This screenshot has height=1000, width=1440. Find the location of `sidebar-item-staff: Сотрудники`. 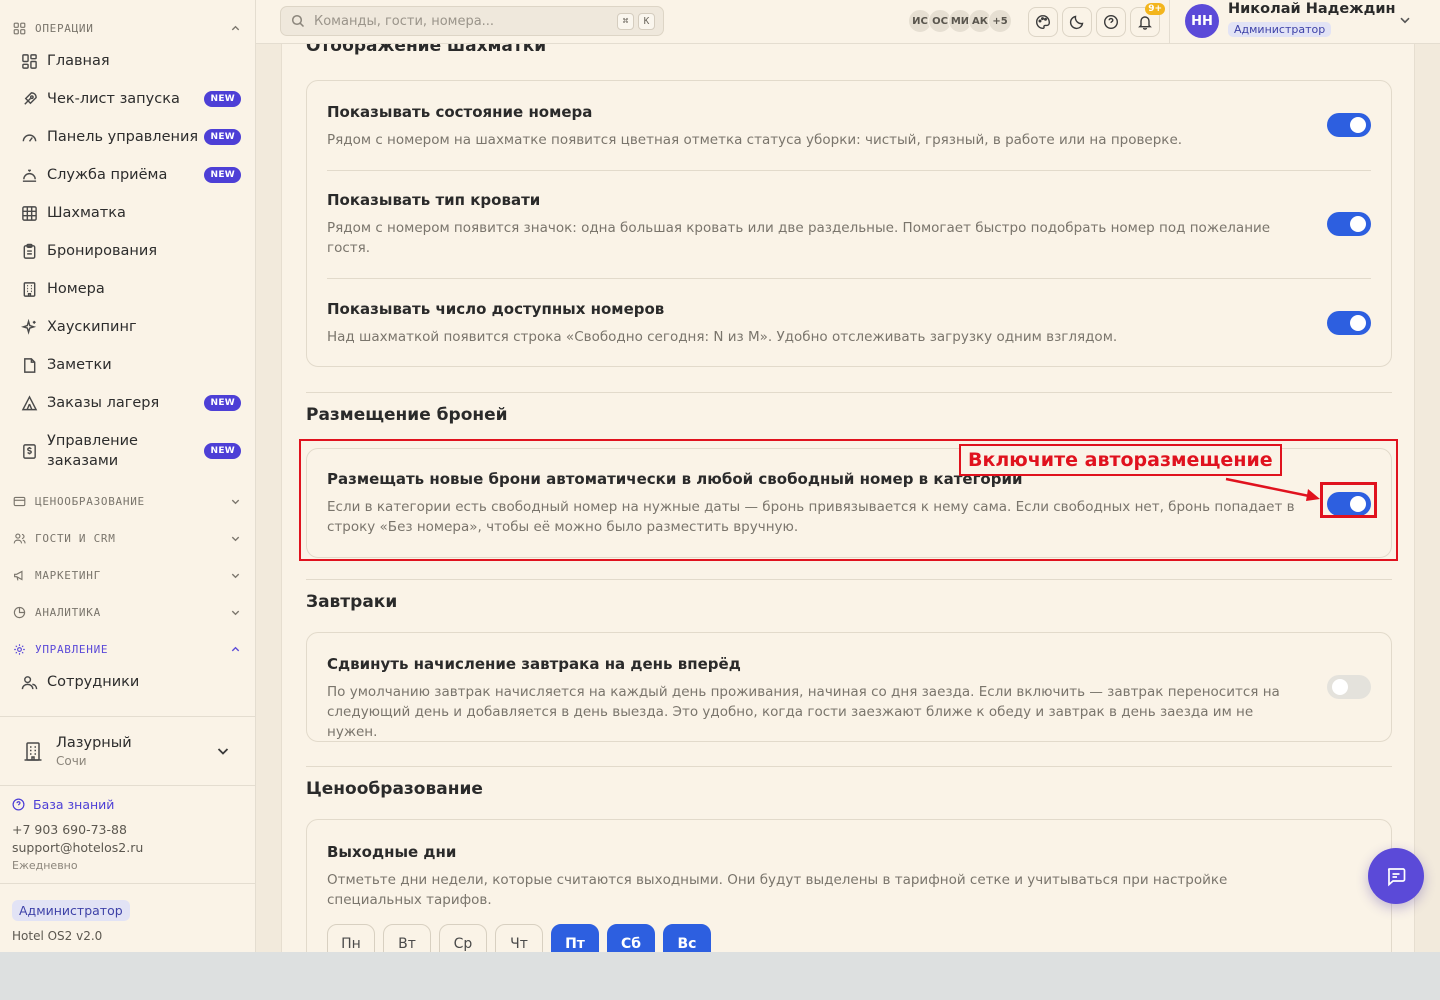

sidebar-item-staff: Сотрудники is located at coordinates (126, 682).